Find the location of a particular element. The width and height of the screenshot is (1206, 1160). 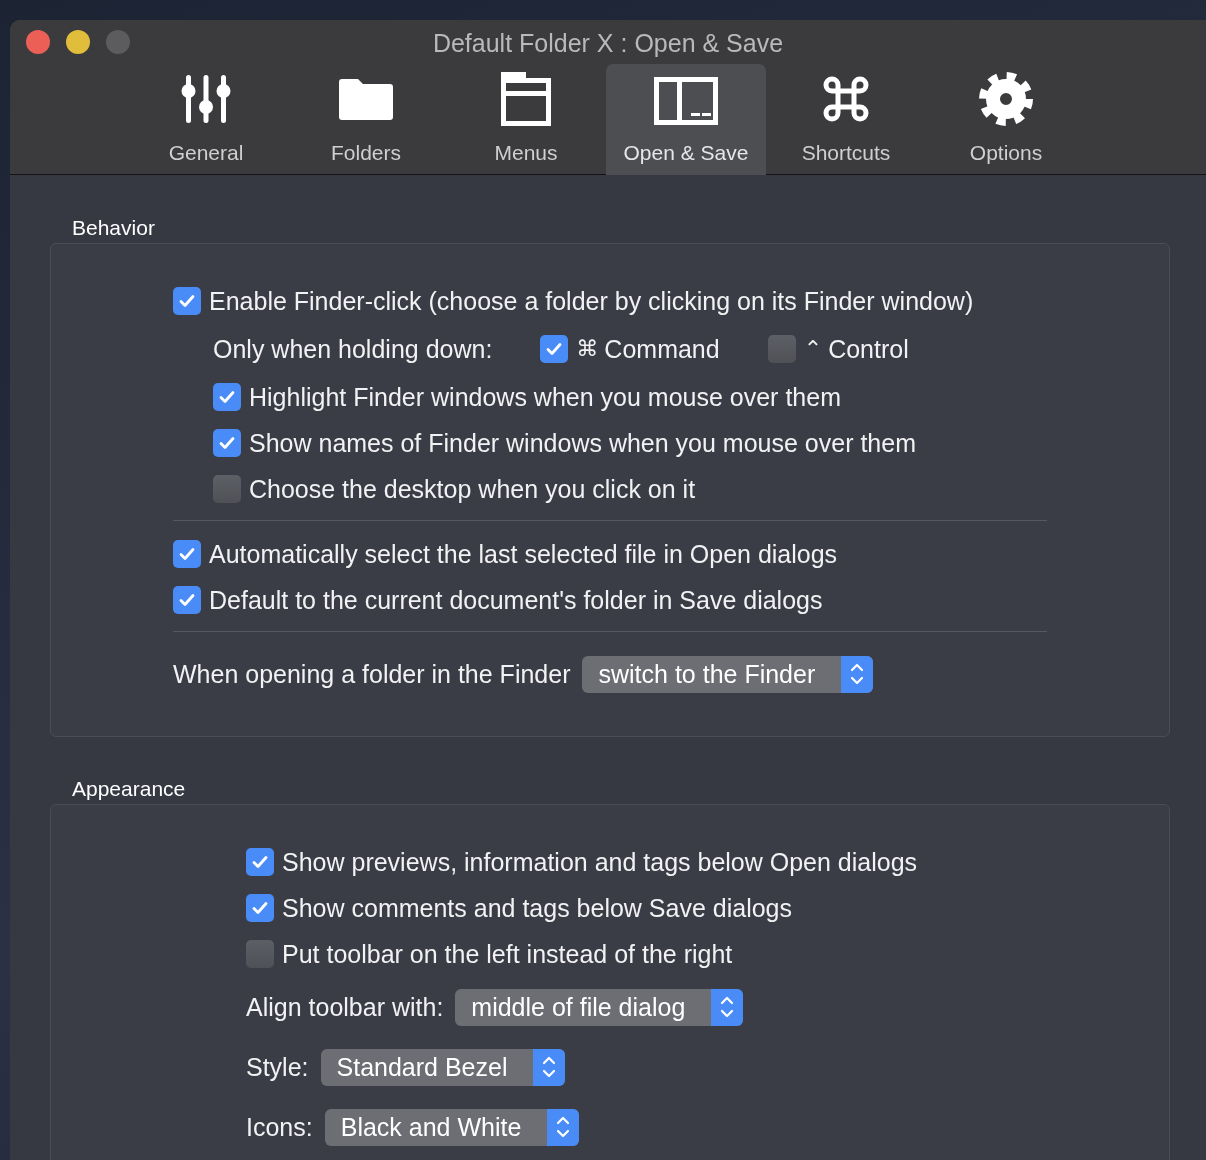

popup-label: When opening a folder in the Finder is located at coordinates (372, 674).